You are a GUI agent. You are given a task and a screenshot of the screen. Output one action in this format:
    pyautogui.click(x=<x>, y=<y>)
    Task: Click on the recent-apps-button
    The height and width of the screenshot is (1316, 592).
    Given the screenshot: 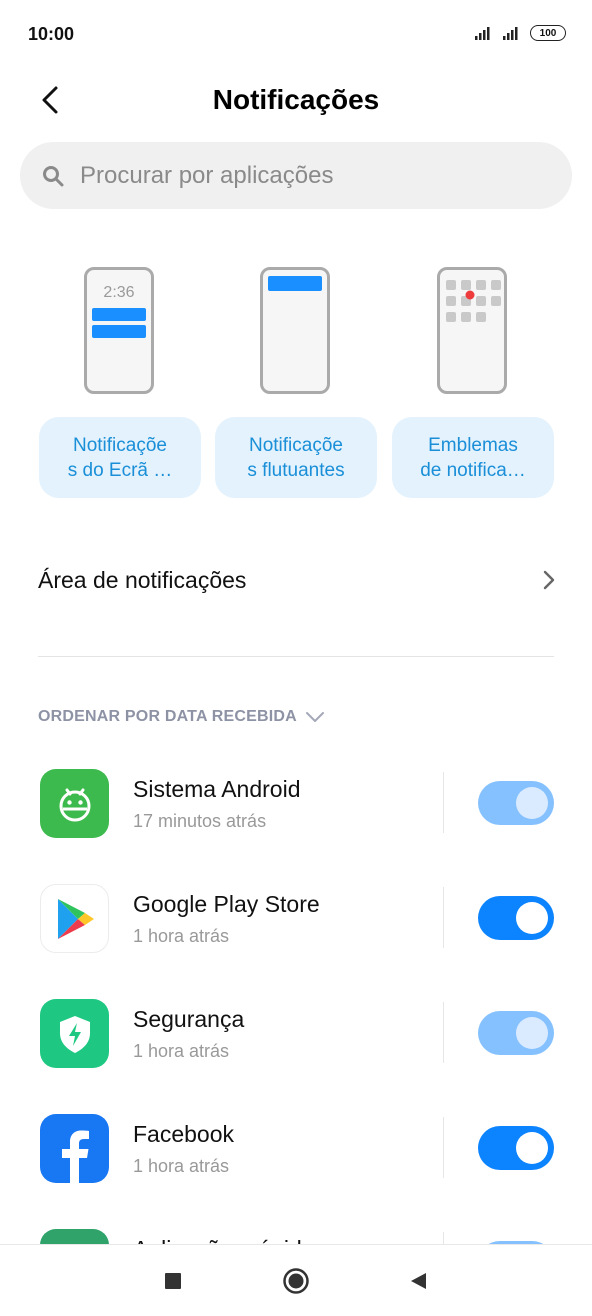 What is the action you would take?
    pyautogui.click(x=173, y=1281)
    